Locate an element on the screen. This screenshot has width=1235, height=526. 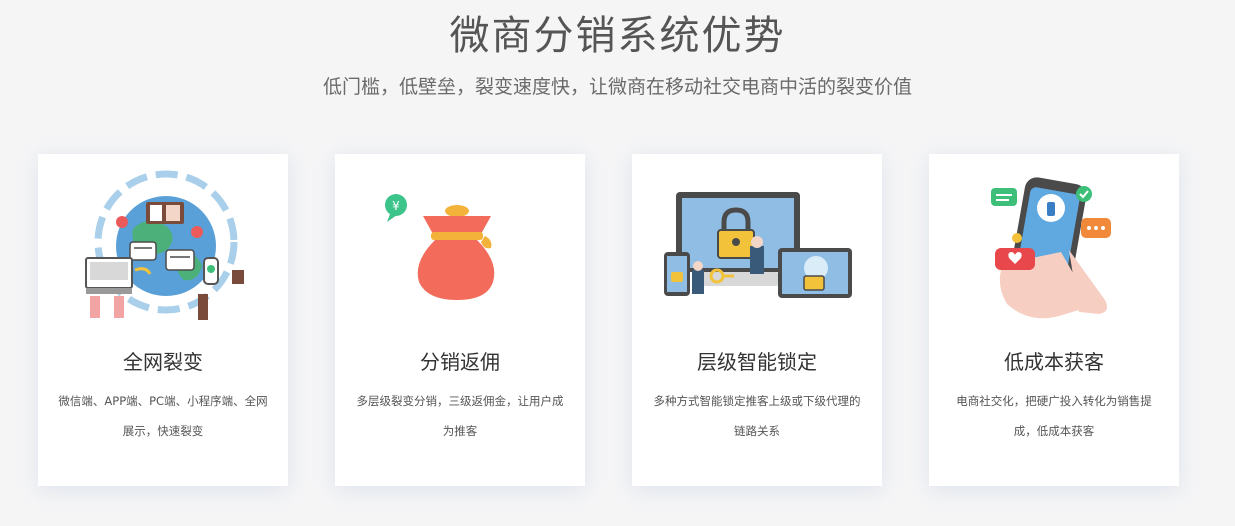
feature-card-smart-lock: 层级智能锁定 多种方式智能锁定推客上级或下级代理的链路关系 is located at coordinates (757, 320).